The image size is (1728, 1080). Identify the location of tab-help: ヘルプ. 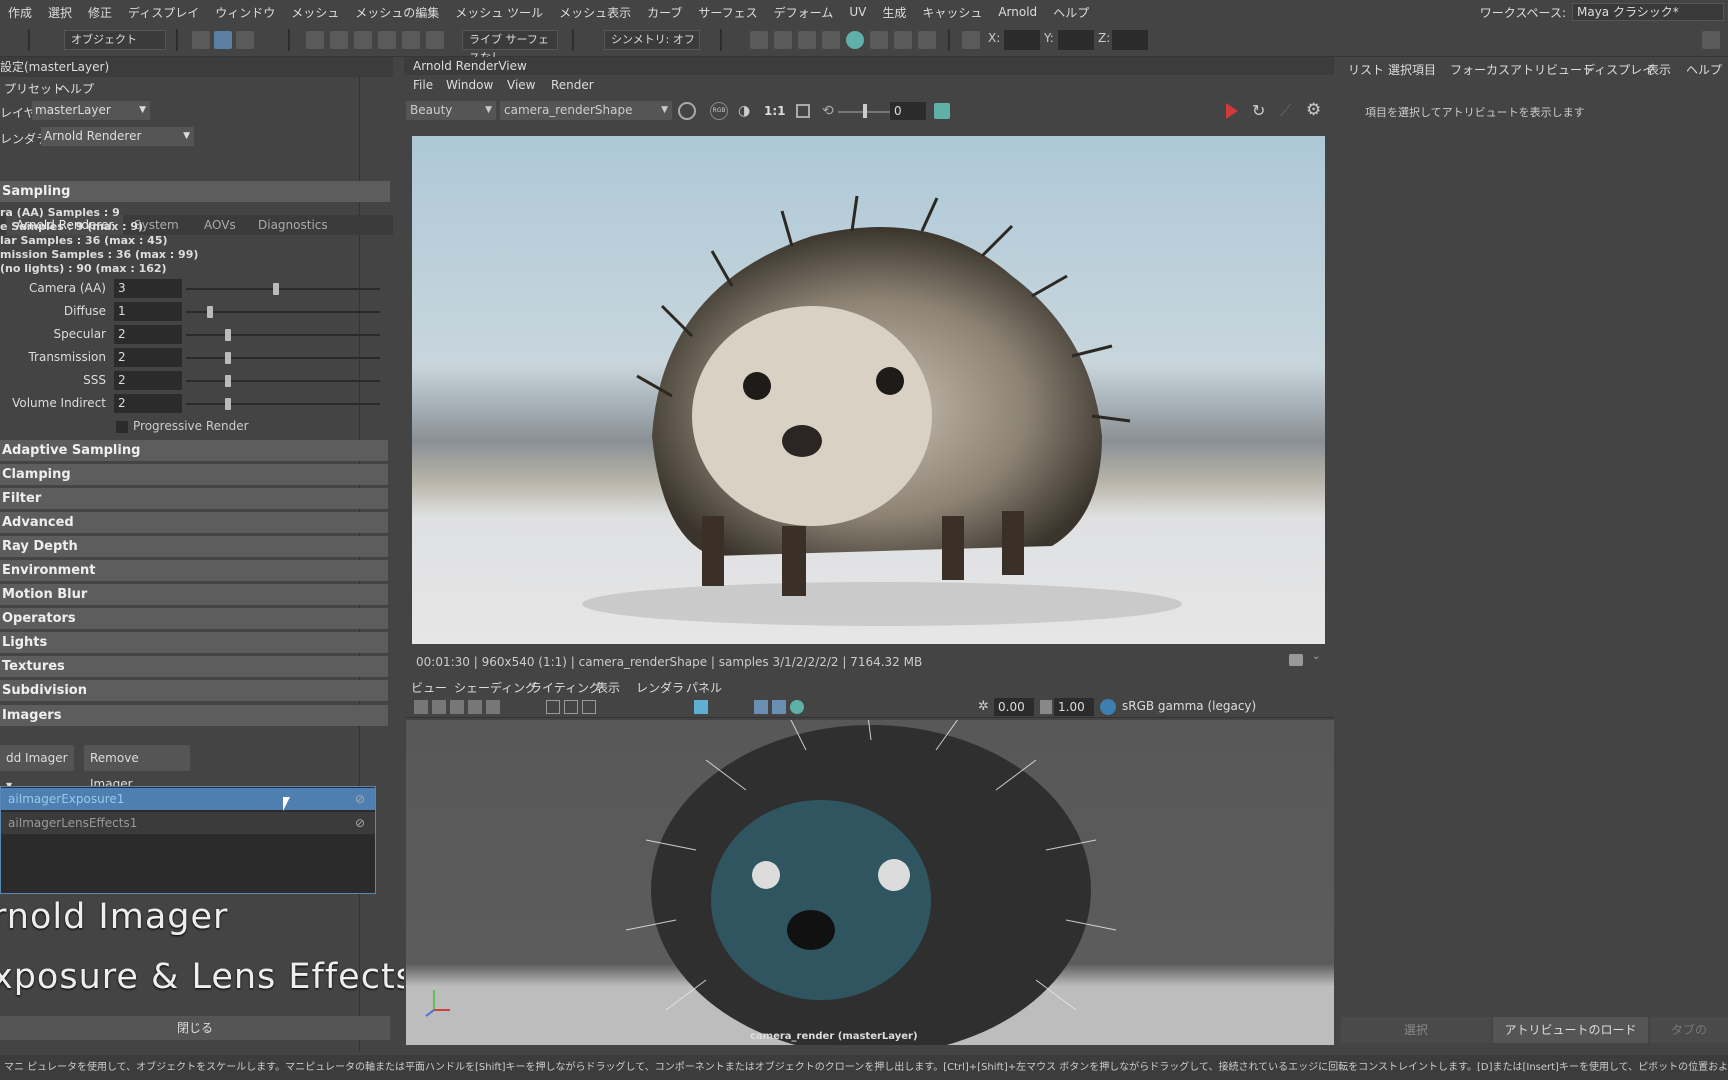
(1704, 69).